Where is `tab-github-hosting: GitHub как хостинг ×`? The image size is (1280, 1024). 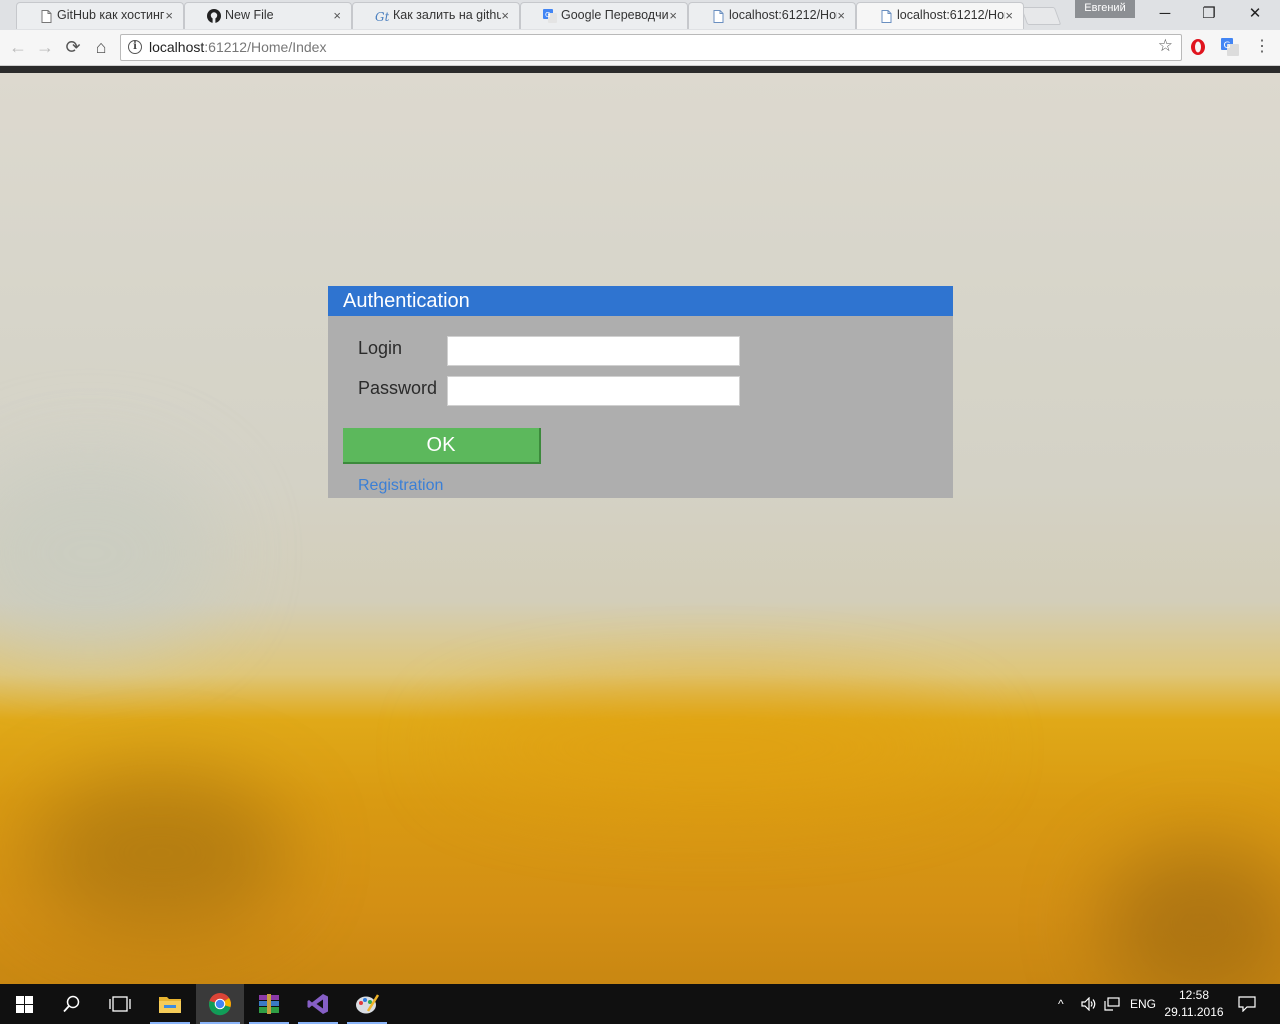
tab-github-hosting: GitHub как хостинг × is located at coordinates (100, 15).